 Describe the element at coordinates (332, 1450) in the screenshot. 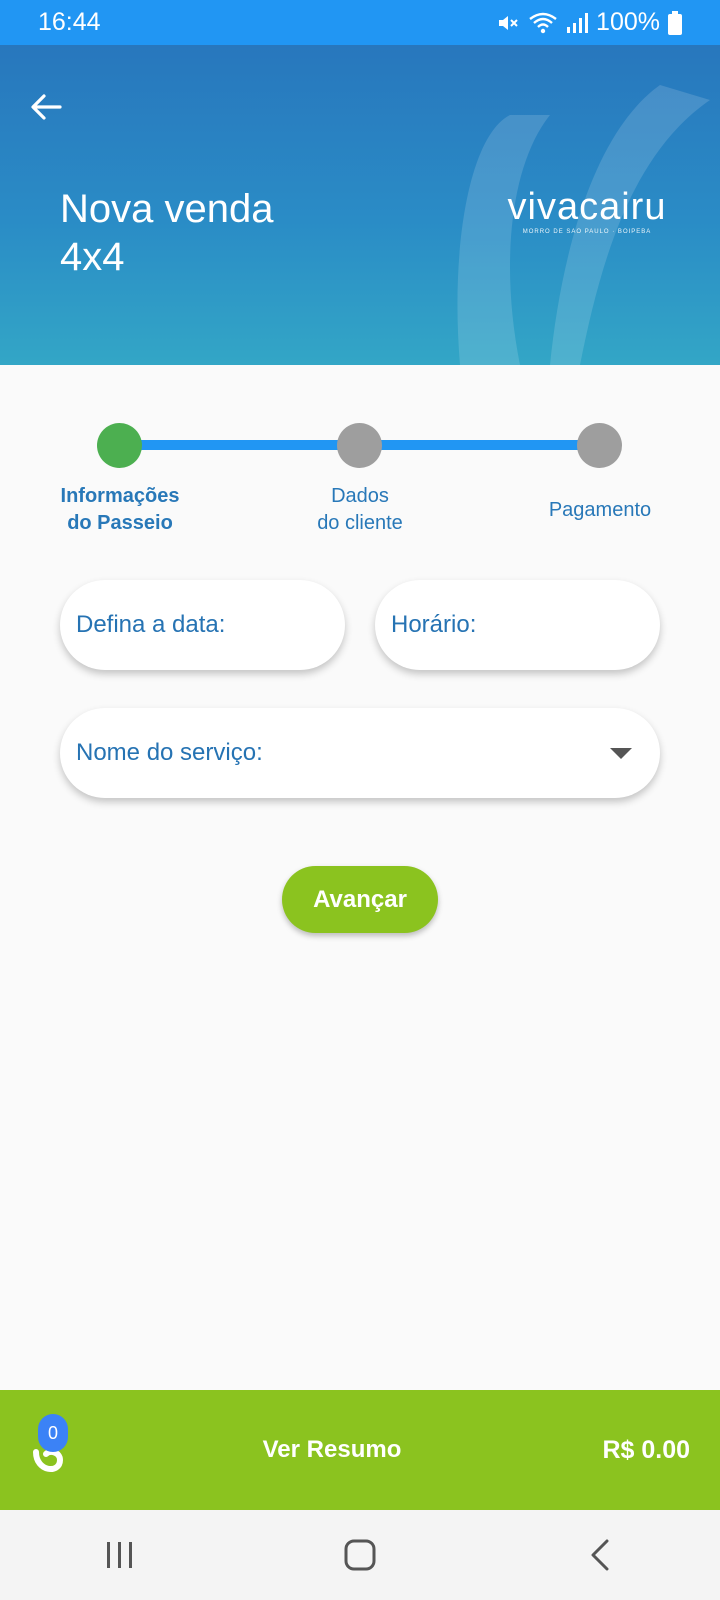

I see `view-summary-button: Ver Resumo` at that location.